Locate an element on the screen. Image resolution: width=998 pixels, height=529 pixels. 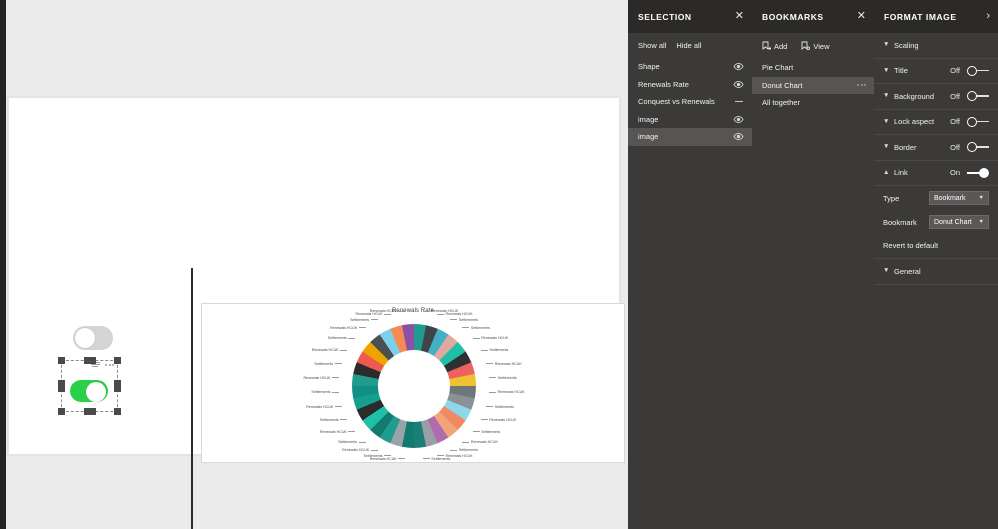
hide-all-button: Hide all is located at coordinates (688, 45).